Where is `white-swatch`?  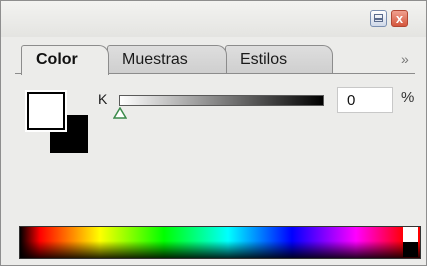 white-swatch is located at coordinates (410, 234).